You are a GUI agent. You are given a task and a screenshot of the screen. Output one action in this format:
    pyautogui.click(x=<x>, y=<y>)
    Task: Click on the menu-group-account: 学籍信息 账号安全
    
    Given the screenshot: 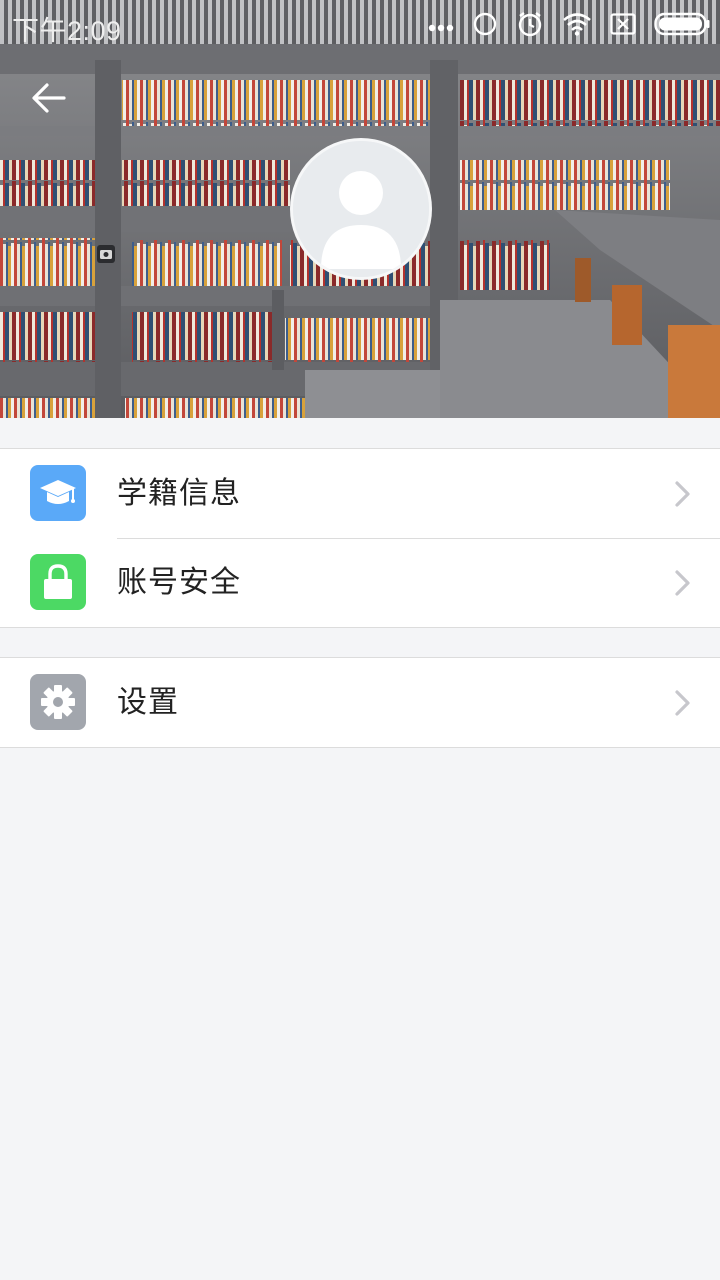 What is the action you would take?
    pyautogui.click(x=360, y=538)
    